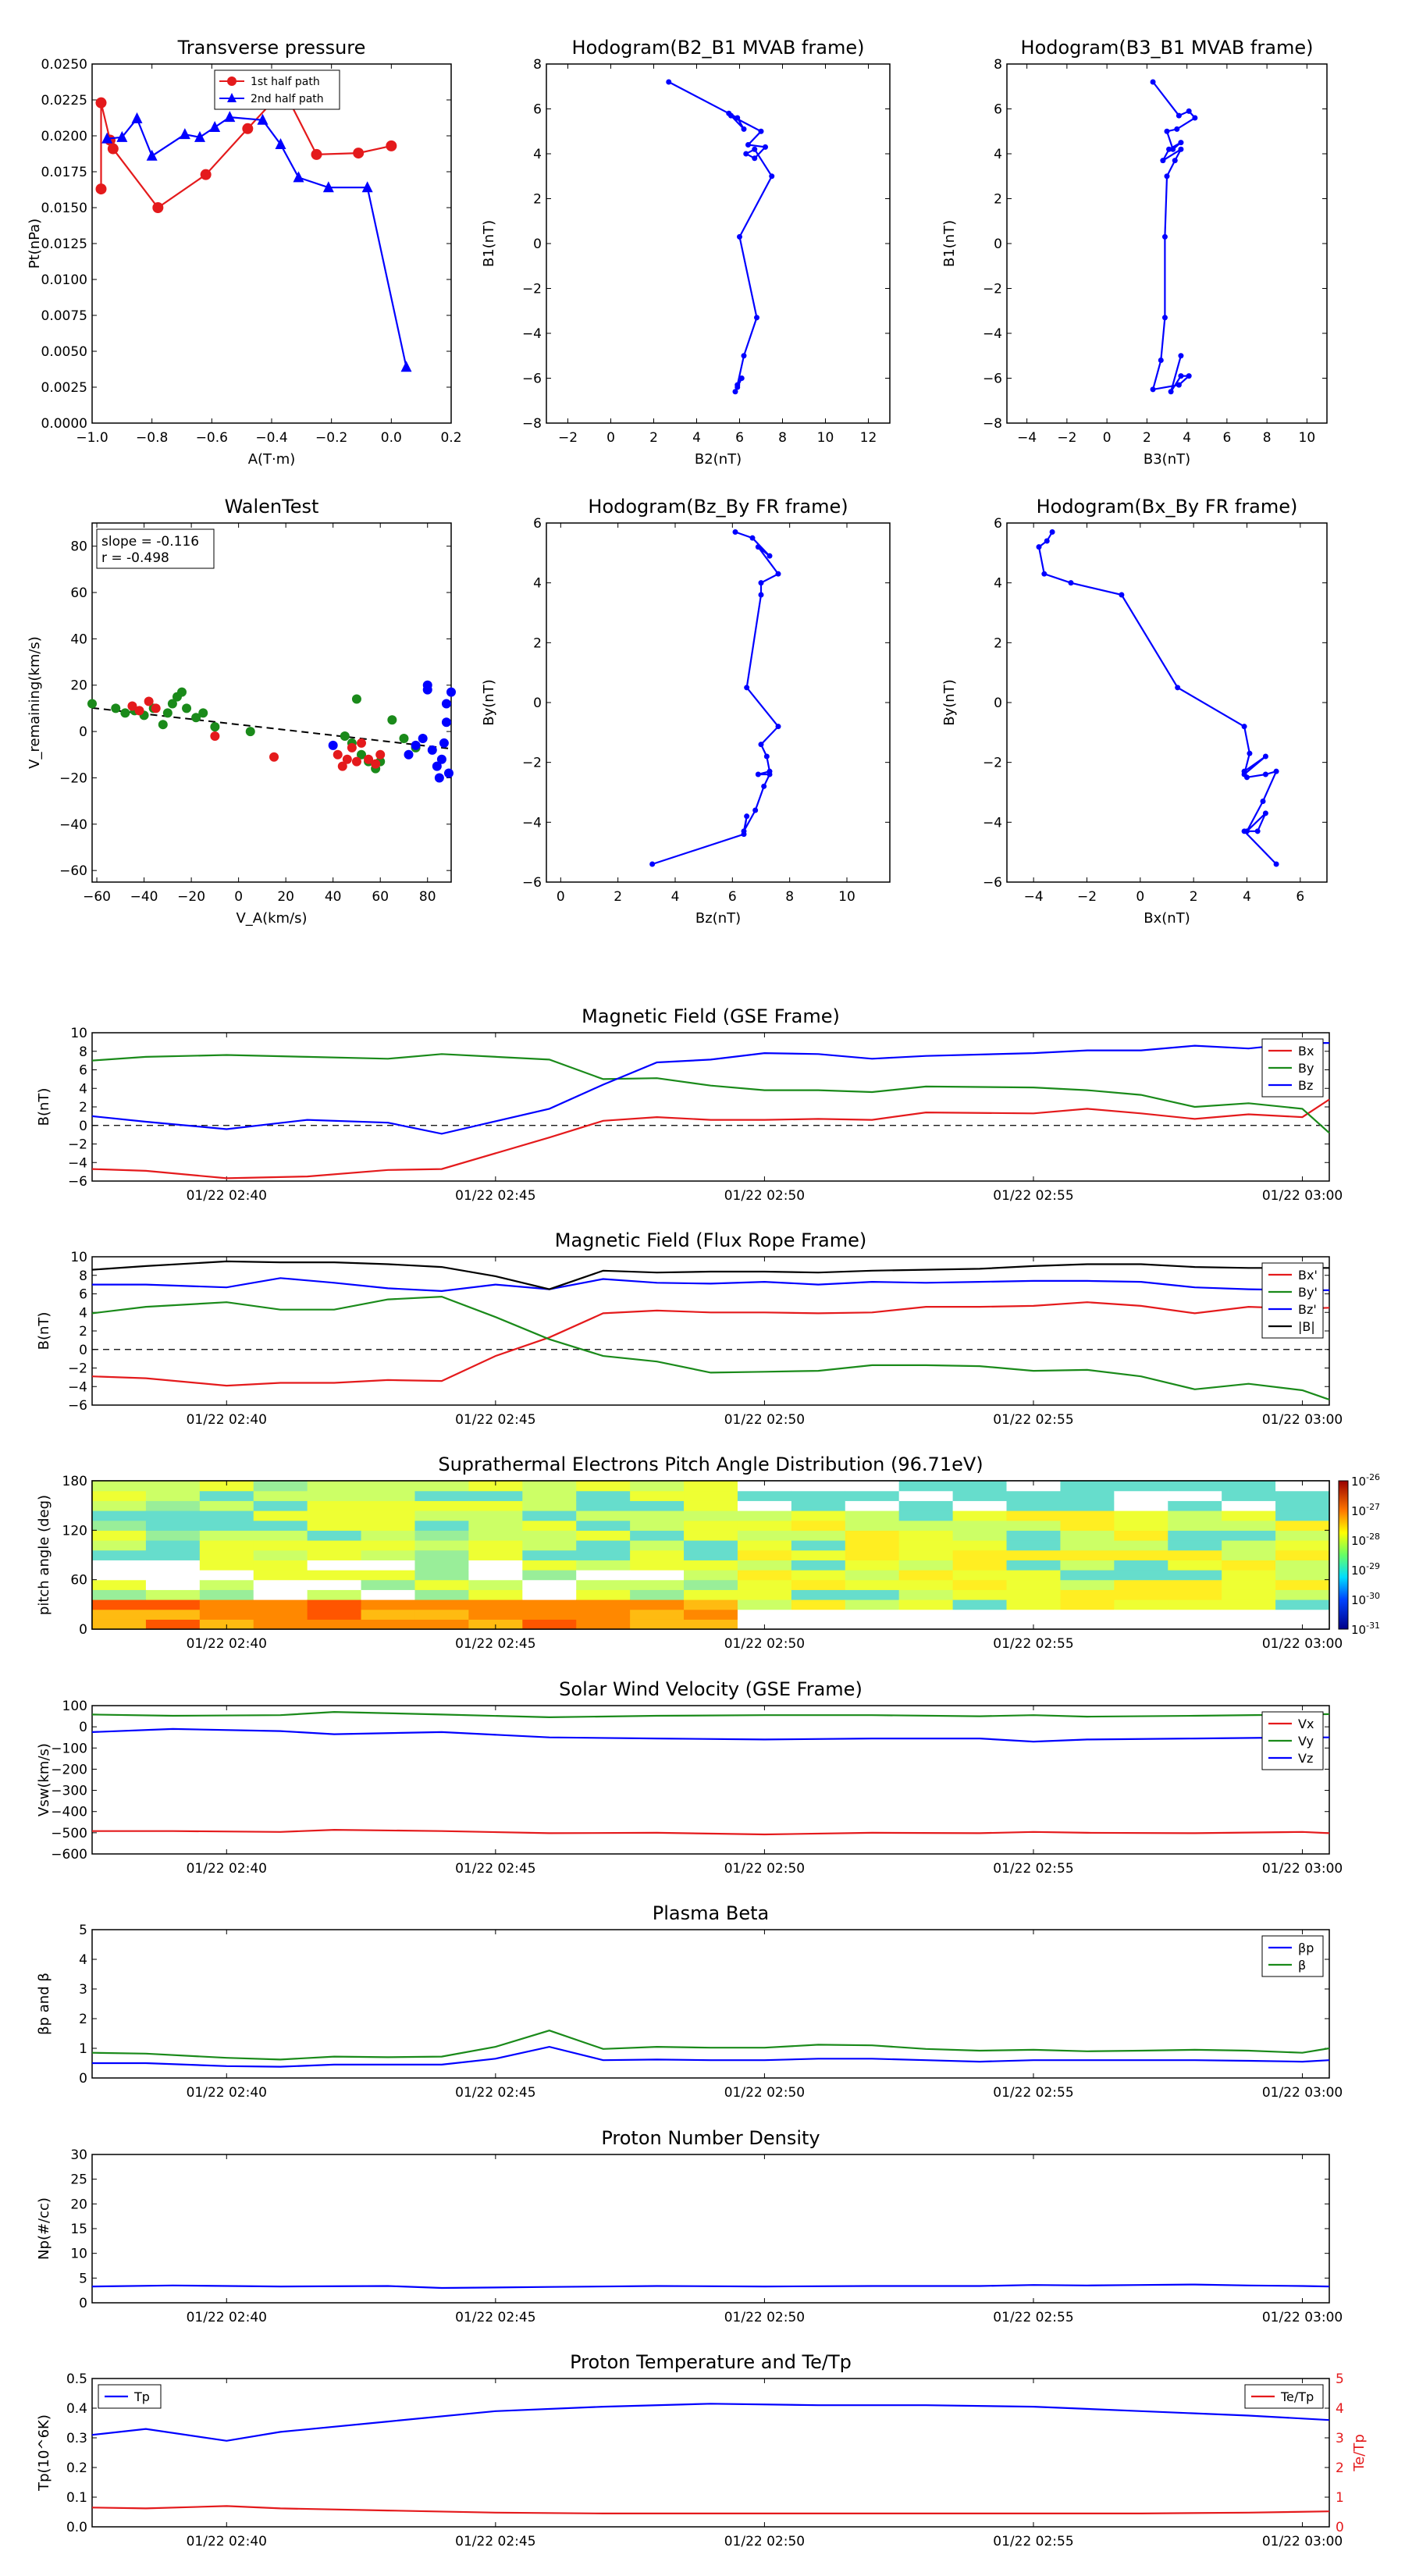  I want to click on y-axis-label: Np(#/cc), so click(44, 2228).